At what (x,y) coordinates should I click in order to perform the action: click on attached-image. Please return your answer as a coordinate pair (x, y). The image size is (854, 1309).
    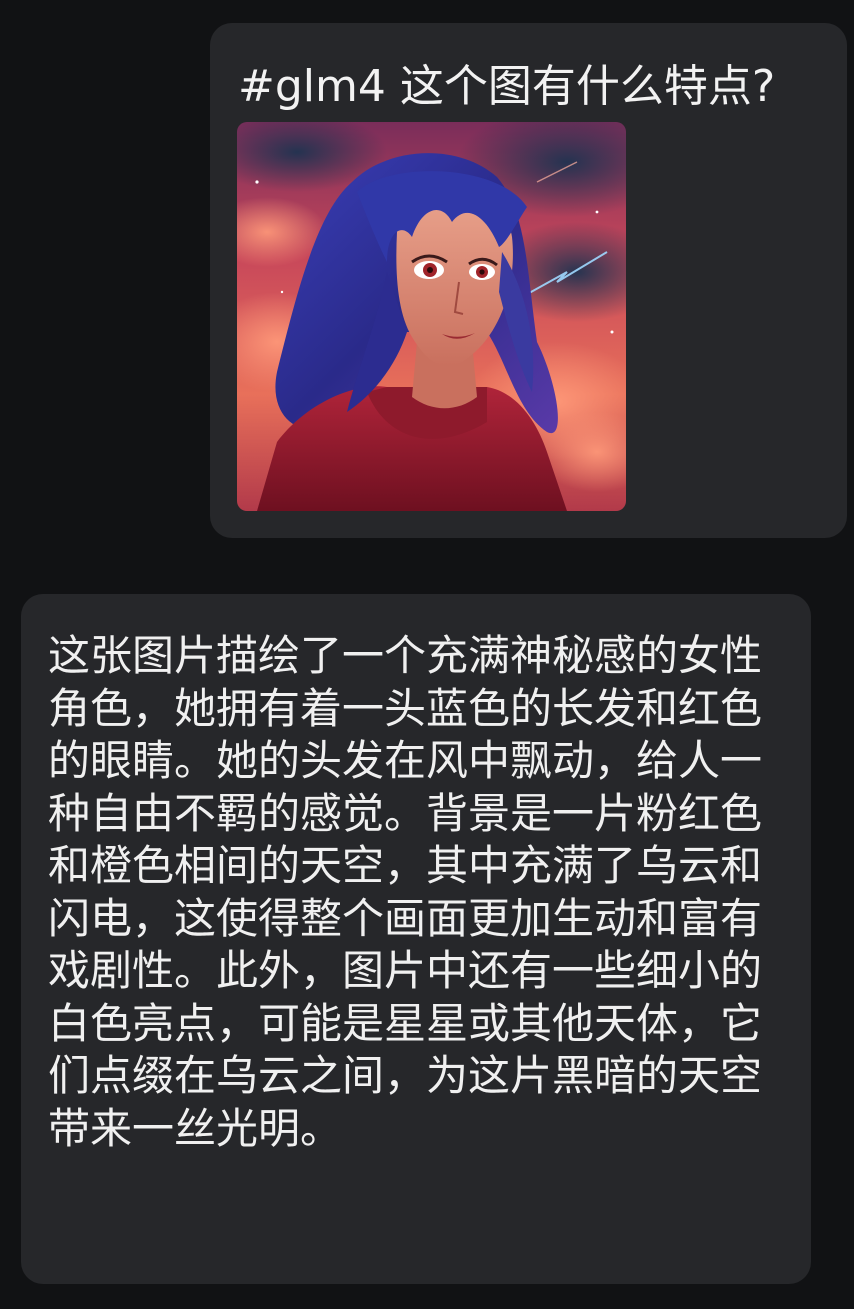
    Looking at the image, I should click on (431, 316).